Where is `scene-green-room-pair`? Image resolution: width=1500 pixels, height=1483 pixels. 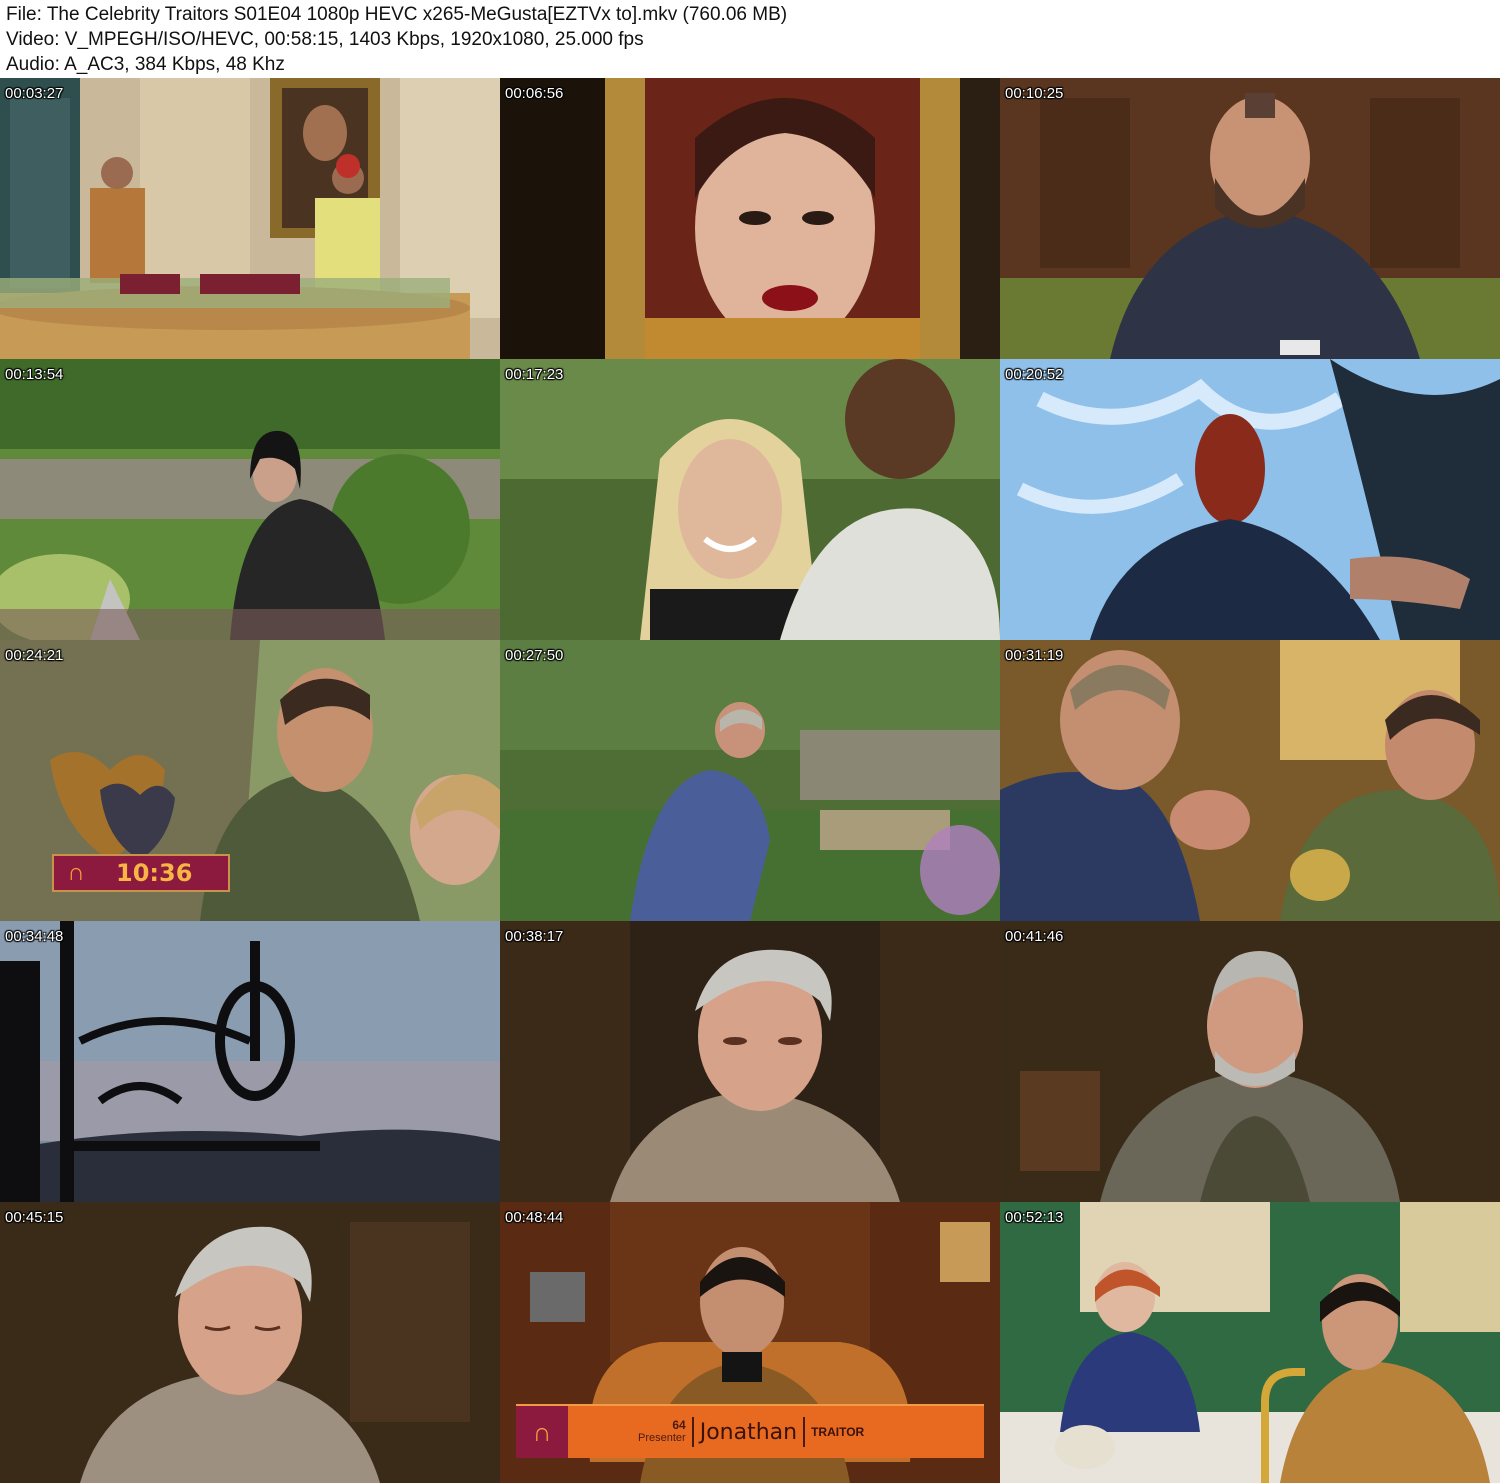
scene-green-room-pair is located at coordinates (1250, 1342).